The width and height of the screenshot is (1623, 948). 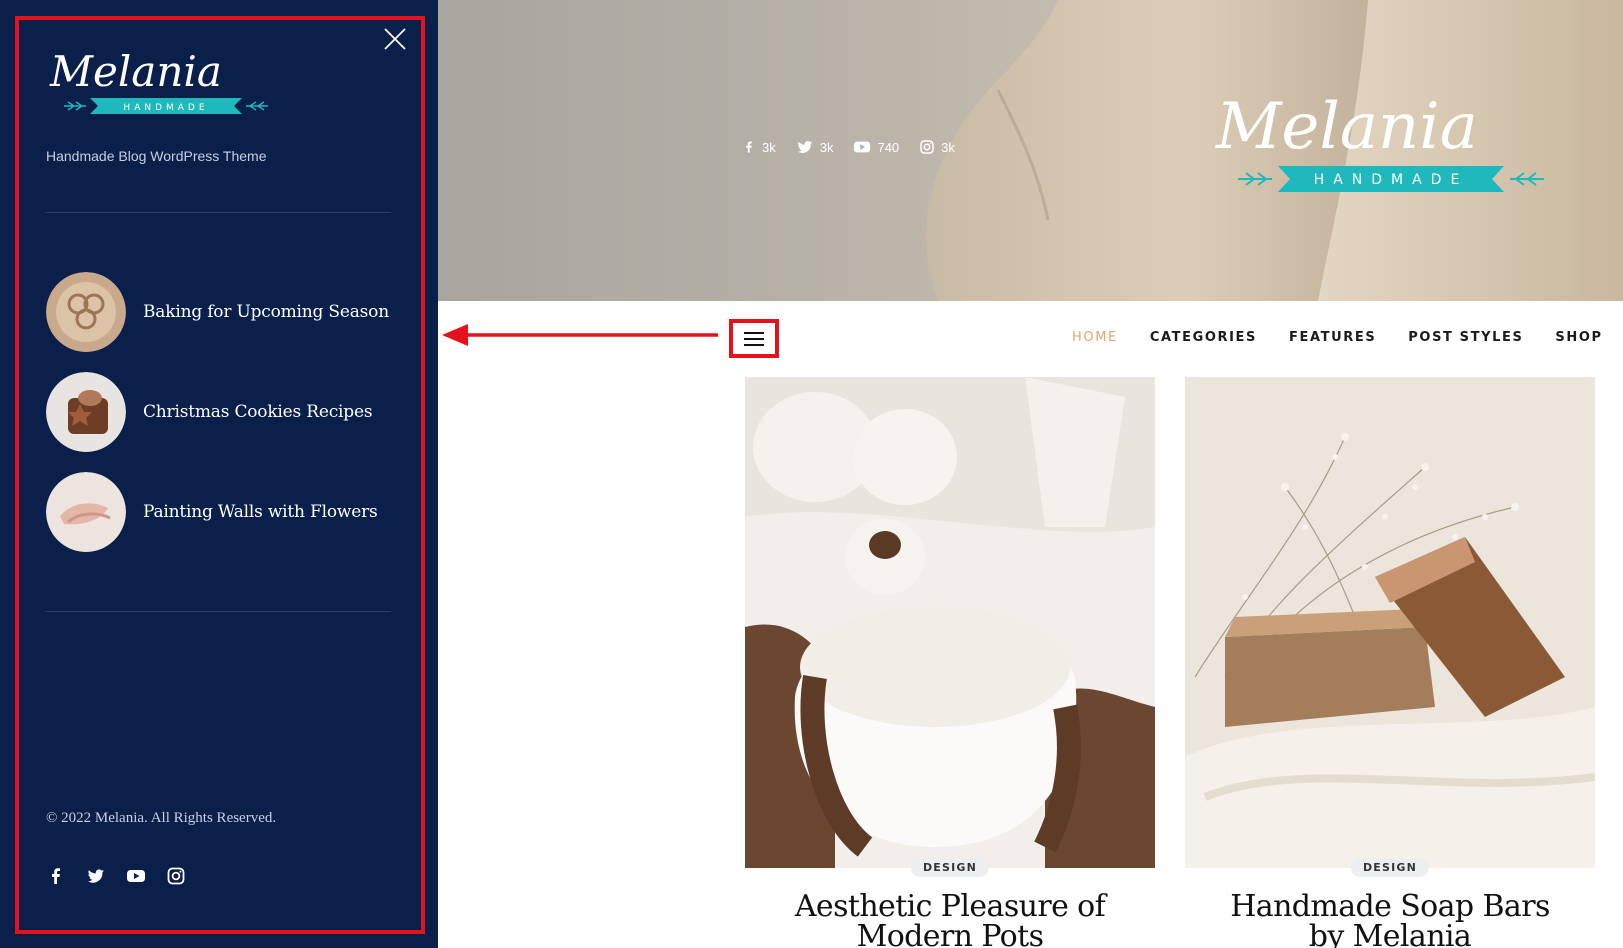 What do you see at coordinates (135, 72) in the screenshot?
I see `sidebar-logo-text: Melania` at bounding box center [135, 72].